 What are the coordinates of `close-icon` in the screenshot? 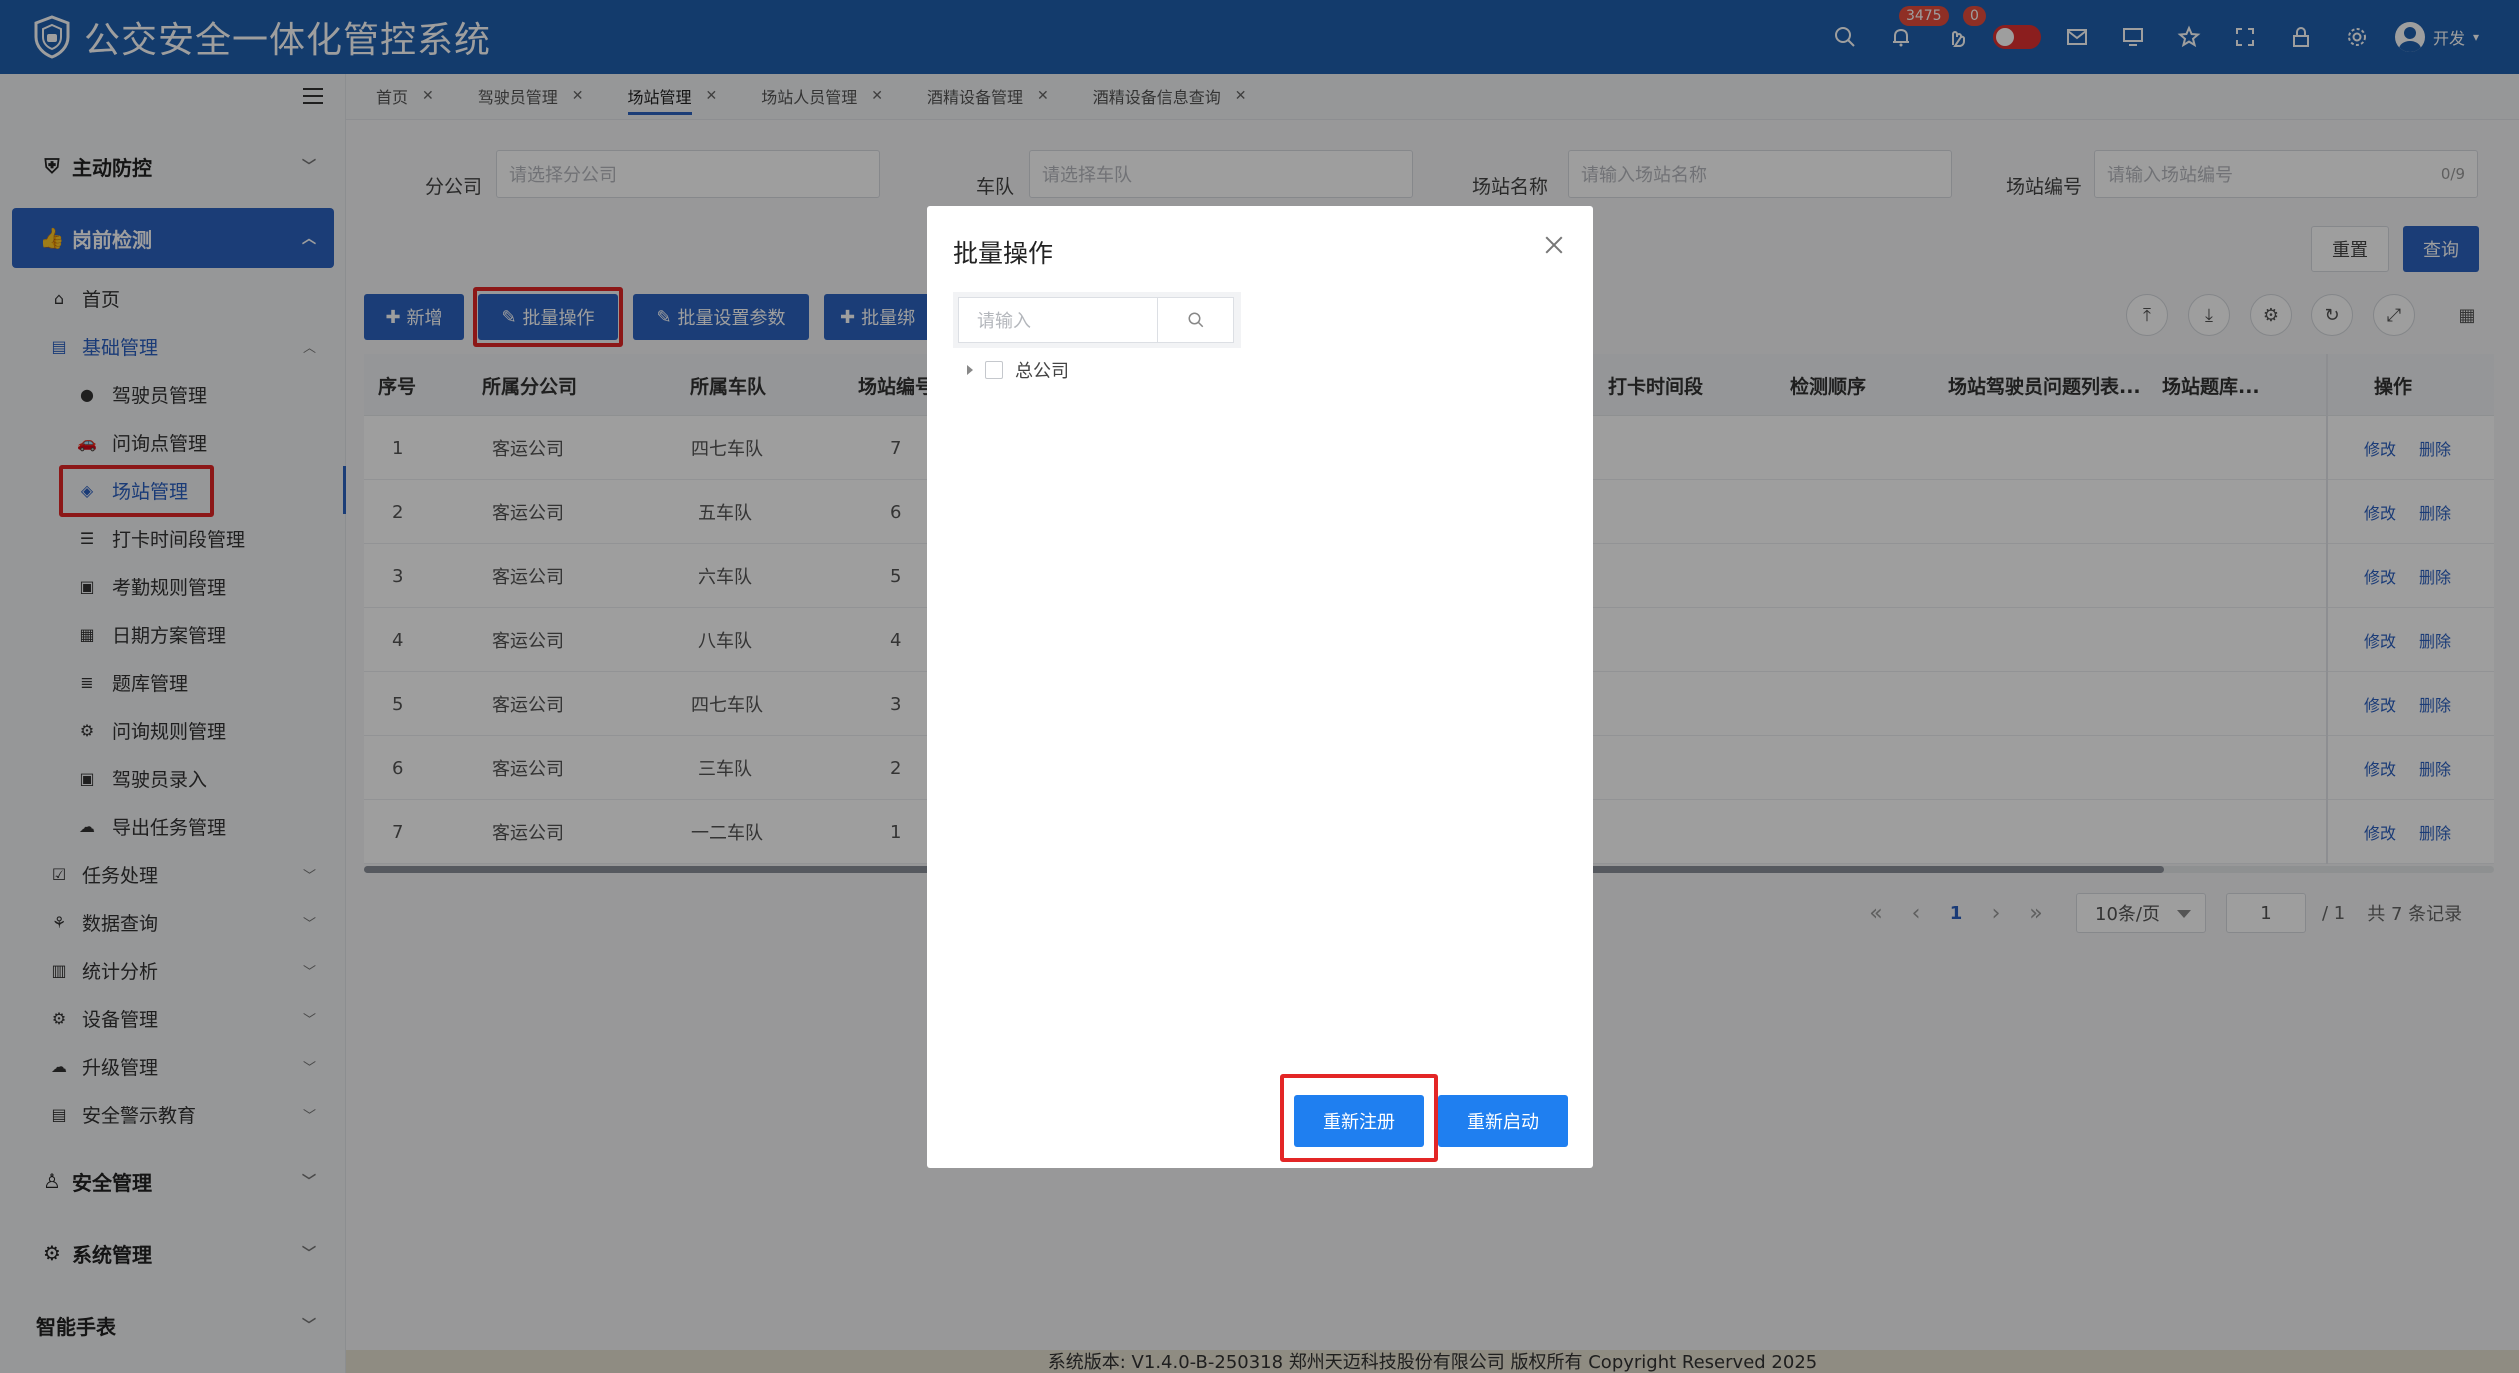 It's located at (1554, 245).